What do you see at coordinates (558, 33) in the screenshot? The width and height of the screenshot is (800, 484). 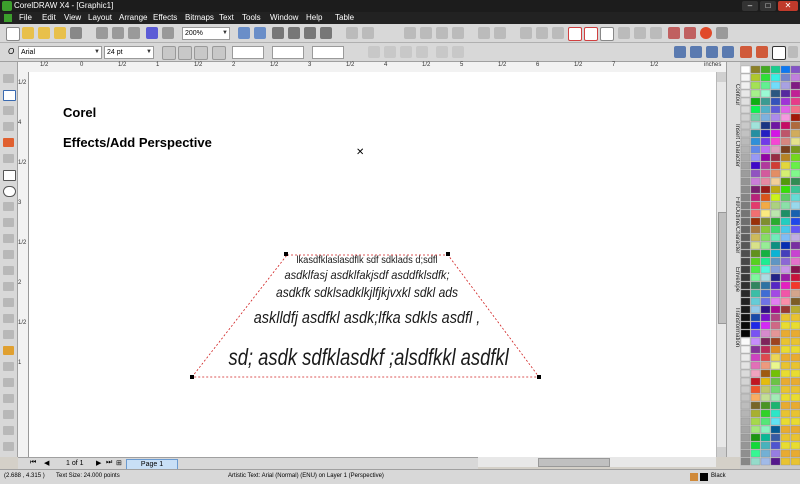 I see `intersect-icon` at bounding box center [558, 33].